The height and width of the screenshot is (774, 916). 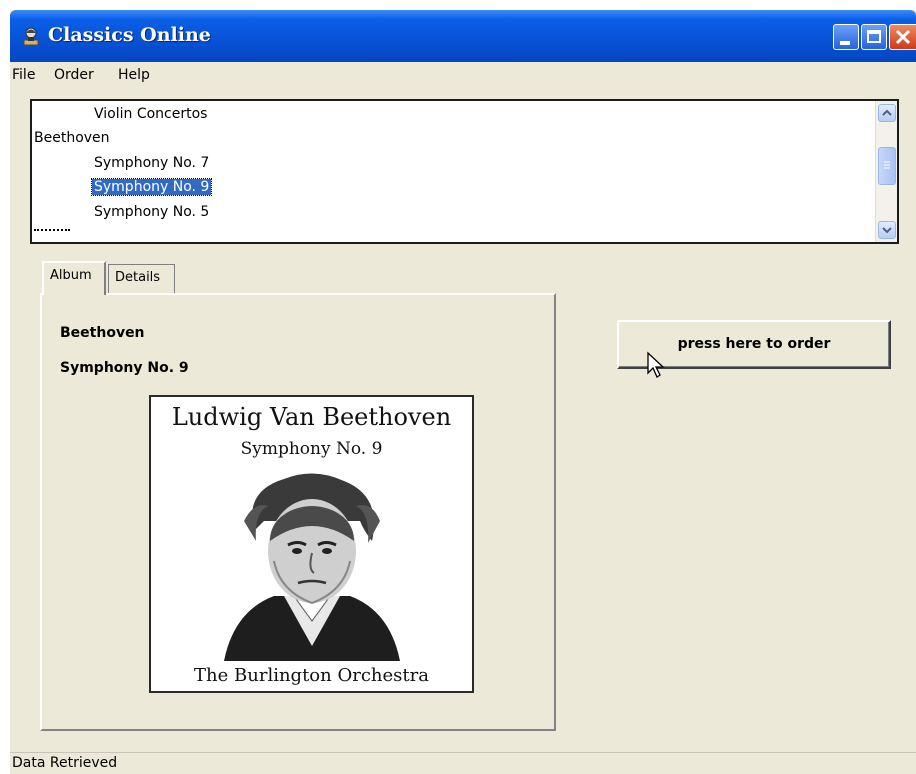 I want to click on close-button, so click(x=902, y=37).